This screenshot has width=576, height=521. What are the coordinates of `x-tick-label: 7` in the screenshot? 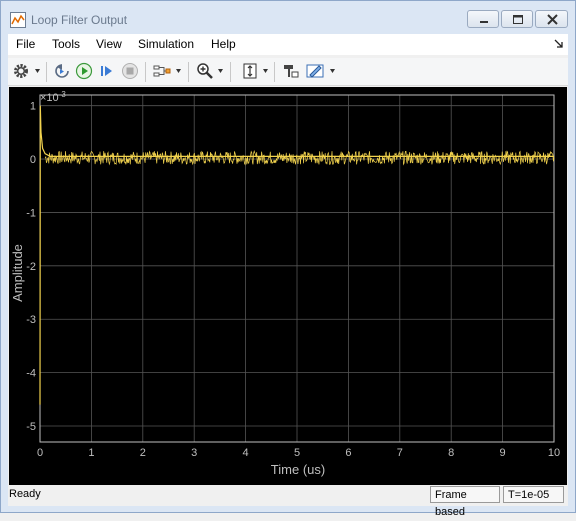 It's located at (400, 453).